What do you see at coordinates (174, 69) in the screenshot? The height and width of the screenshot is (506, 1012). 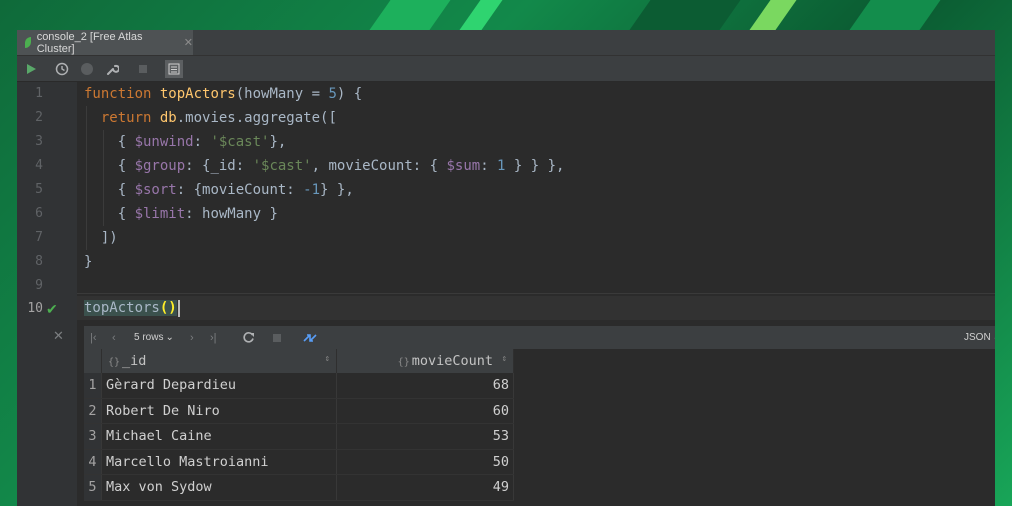 I see `output-panel-icon` at bounding box center [174, 69].